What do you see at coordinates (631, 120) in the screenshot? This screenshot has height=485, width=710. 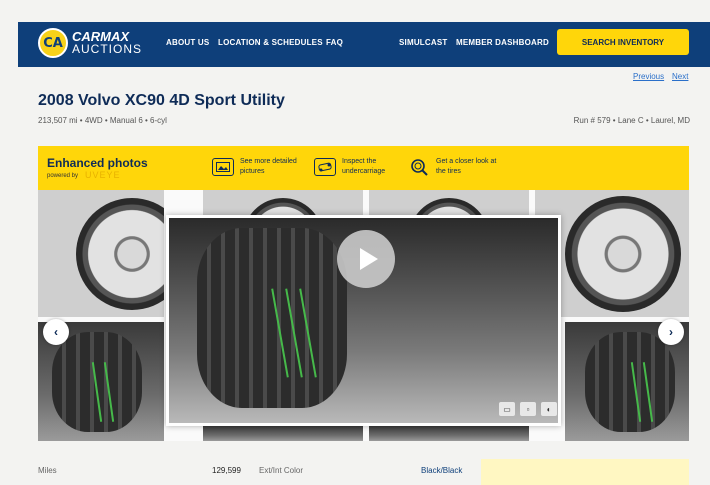 I see `run-info: Run # 579 • Lane C • Laurel, MD` at bounding box center [631, 120].